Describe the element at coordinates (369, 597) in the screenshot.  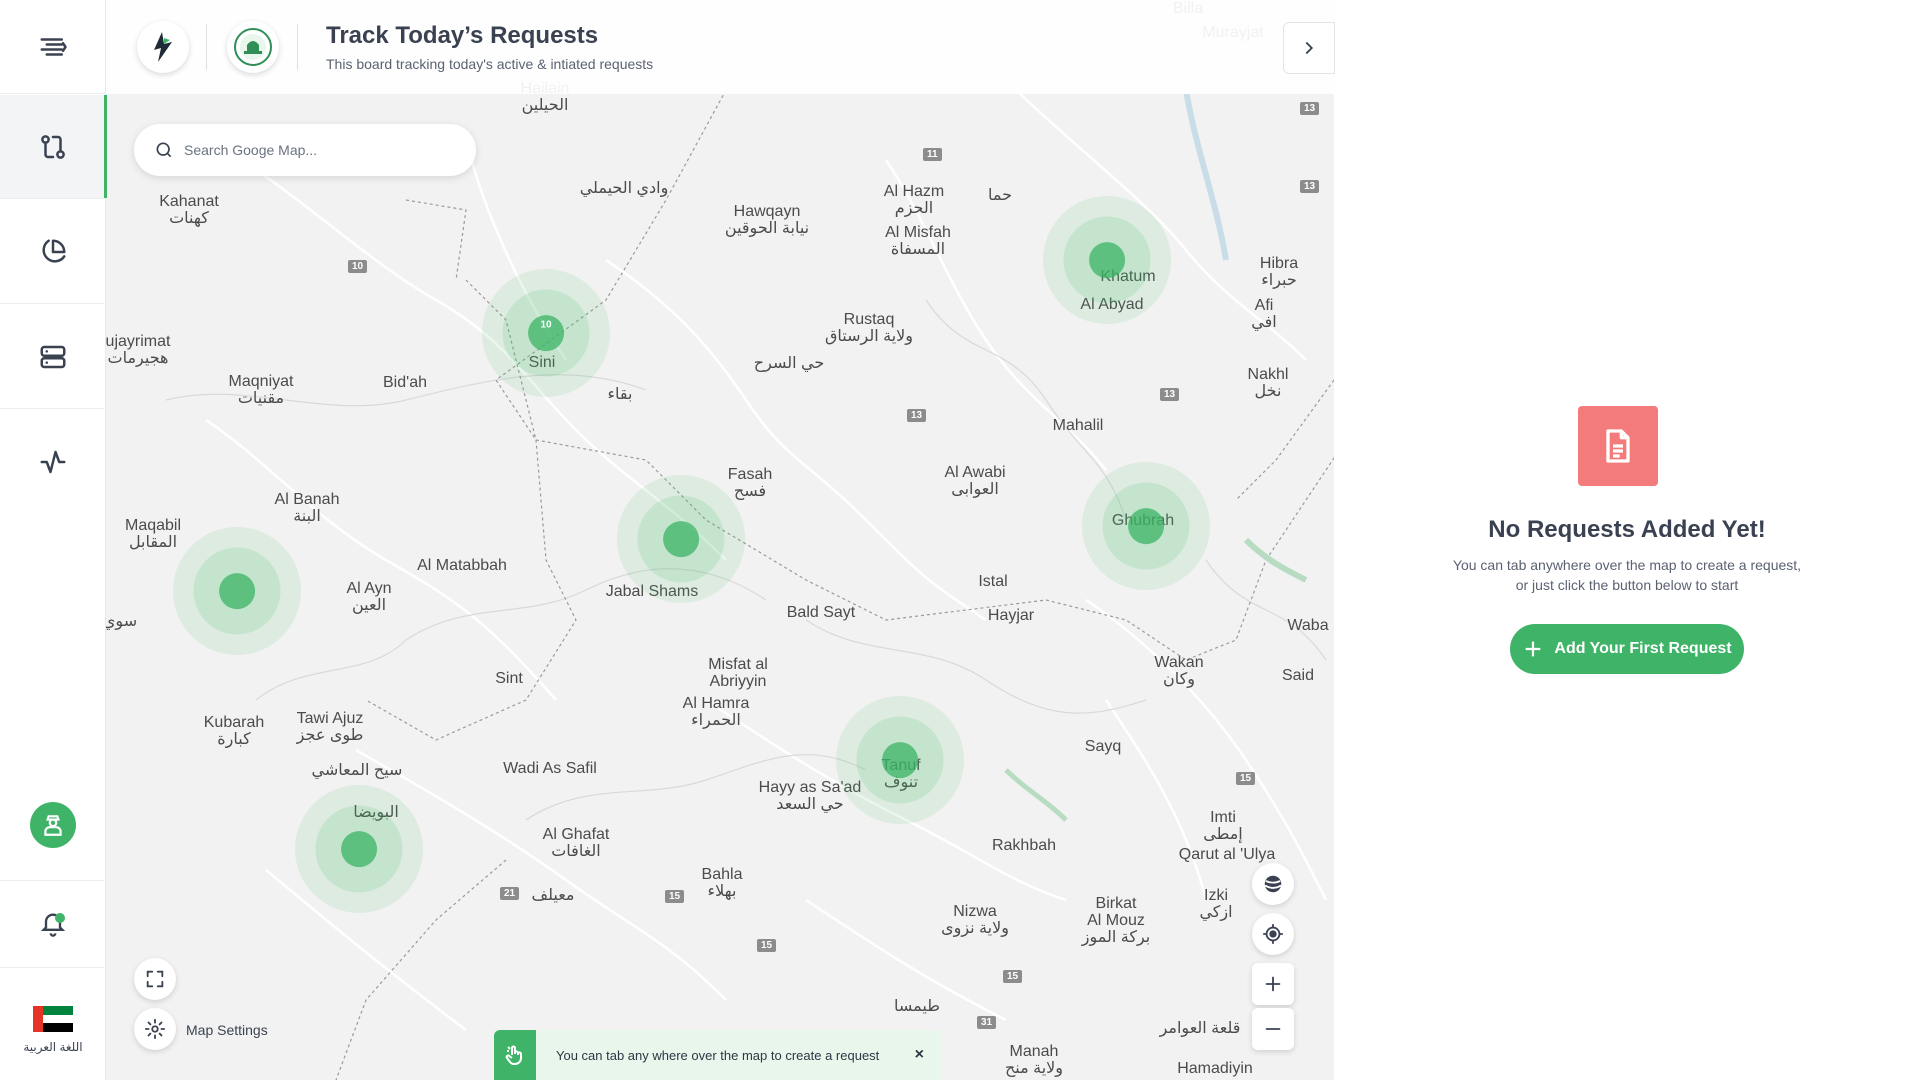
I see `map-place-label: Al Ayn العين` at that location.